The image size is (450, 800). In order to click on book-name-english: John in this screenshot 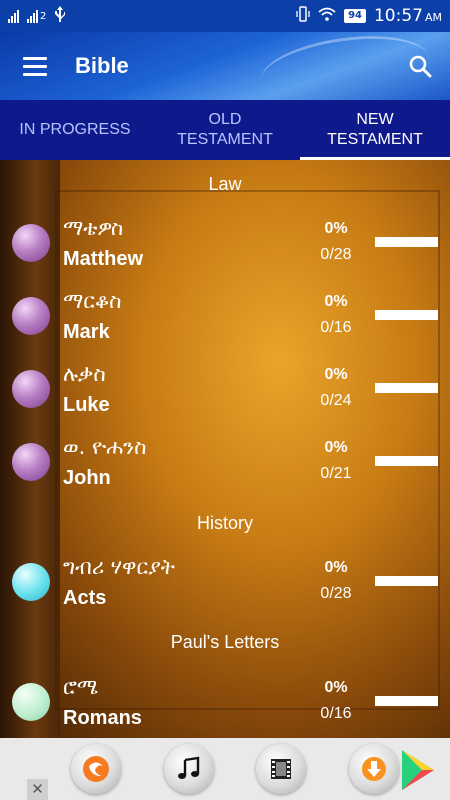, I will do `click(87, 478)`.